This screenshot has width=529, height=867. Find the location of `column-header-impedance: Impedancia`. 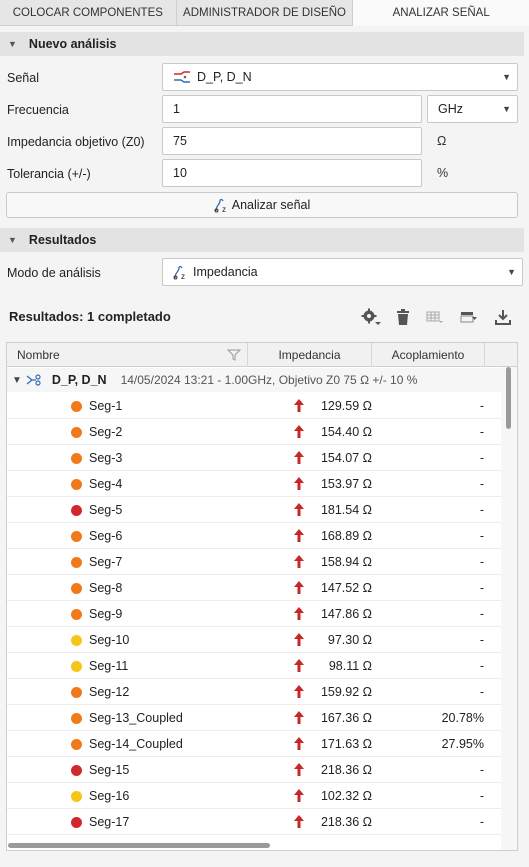

column-header-impedance: Impedancia is located at coordinates (310, 355).